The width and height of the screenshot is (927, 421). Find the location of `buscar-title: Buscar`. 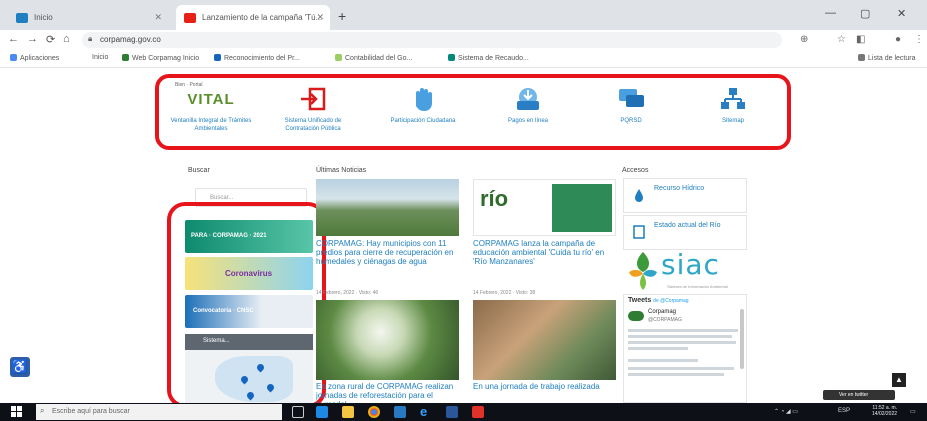

buscar-title: Buscar is located at coordinates (199, 170).